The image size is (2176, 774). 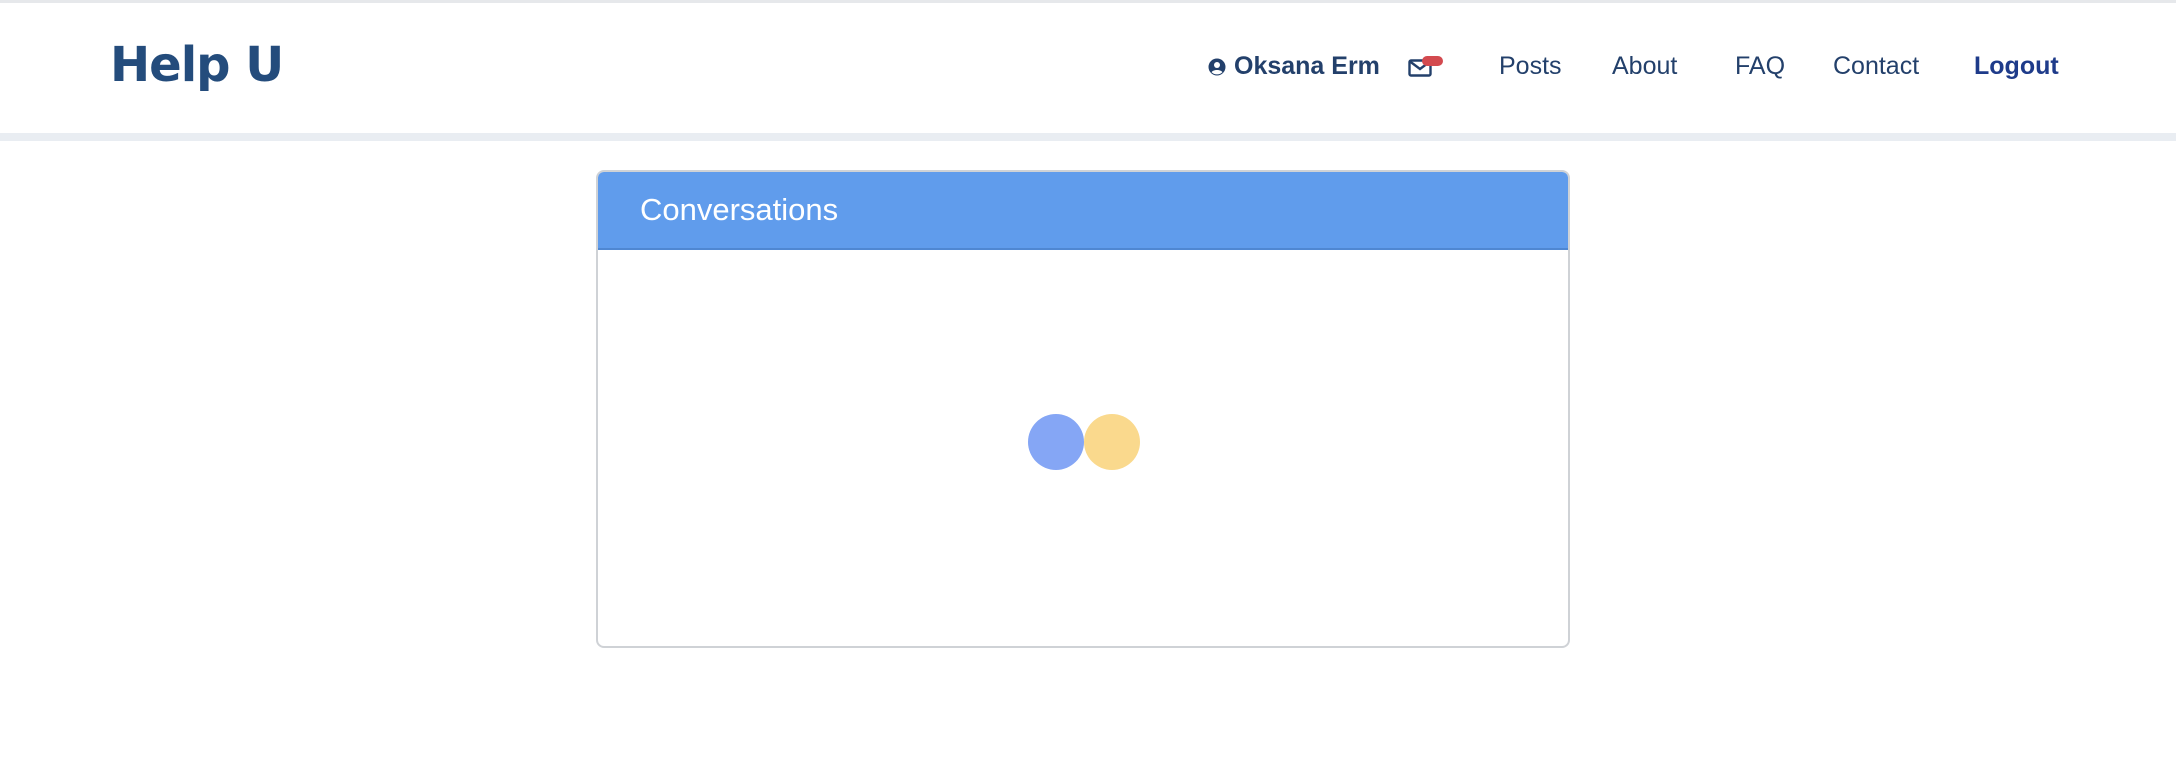 I want to click on user-circle-icon, so click(x=1217, y=67).